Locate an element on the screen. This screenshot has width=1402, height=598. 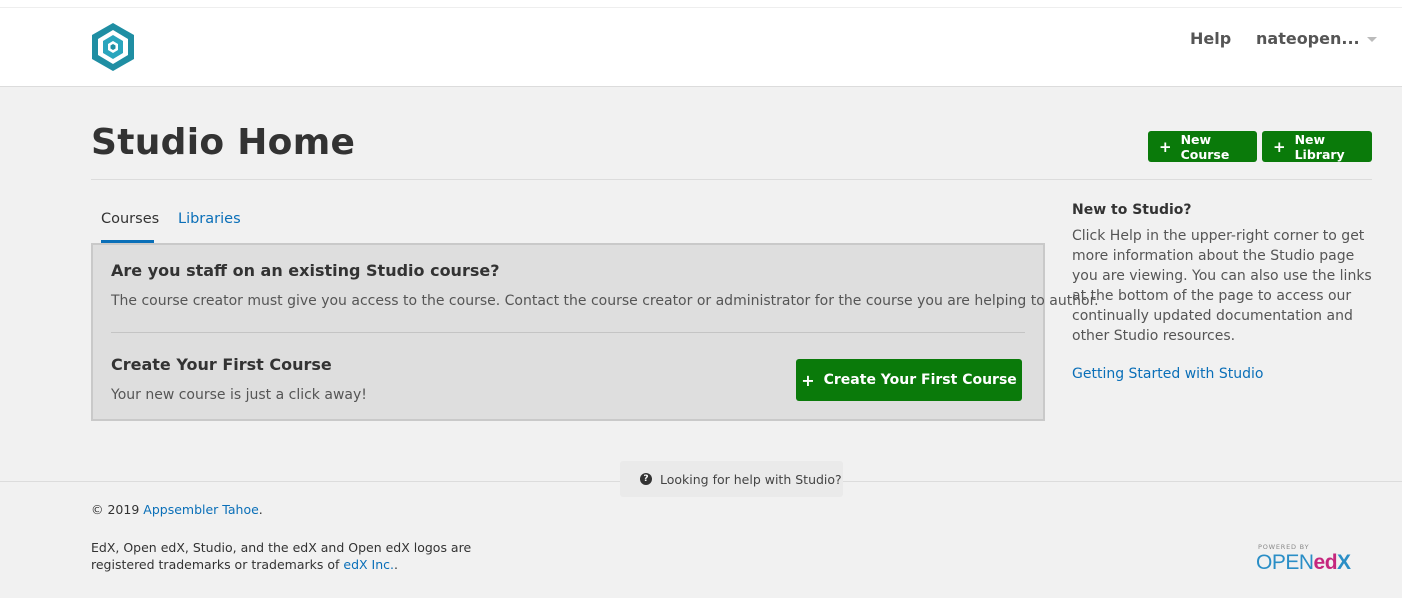
tab-courses: Courses is located at coordinates (130, 219).